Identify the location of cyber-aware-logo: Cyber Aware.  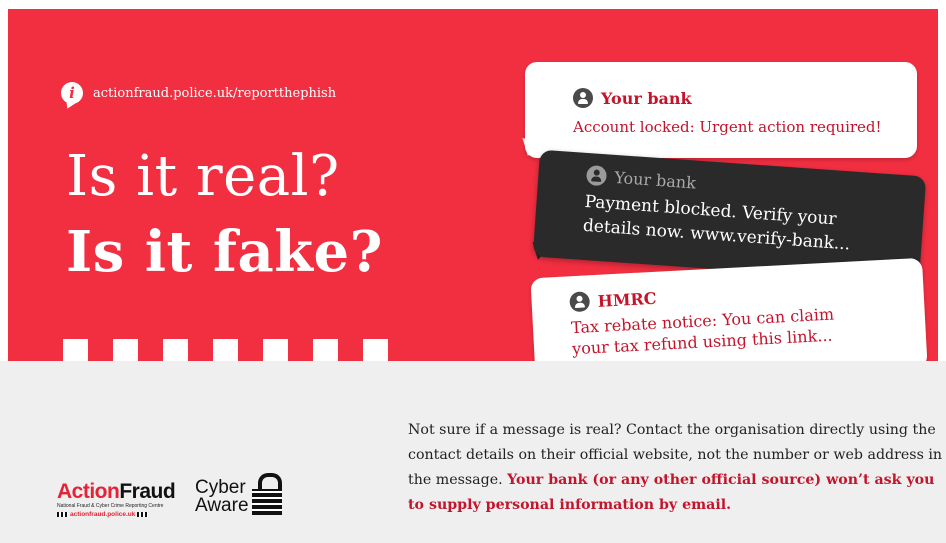
(238, 494).